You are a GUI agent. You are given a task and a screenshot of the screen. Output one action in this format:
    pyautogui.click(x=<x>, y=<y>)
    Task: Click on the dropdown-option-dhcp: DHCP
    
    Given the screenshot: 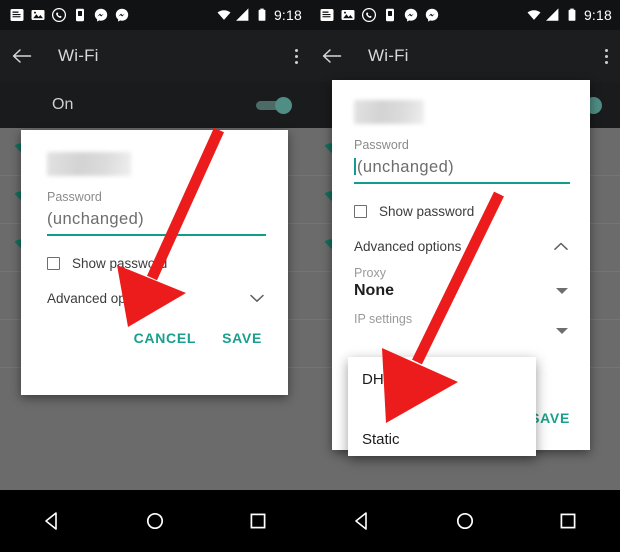 What is the action you would take?
    pyautogui.click(x=449, y=379)
    